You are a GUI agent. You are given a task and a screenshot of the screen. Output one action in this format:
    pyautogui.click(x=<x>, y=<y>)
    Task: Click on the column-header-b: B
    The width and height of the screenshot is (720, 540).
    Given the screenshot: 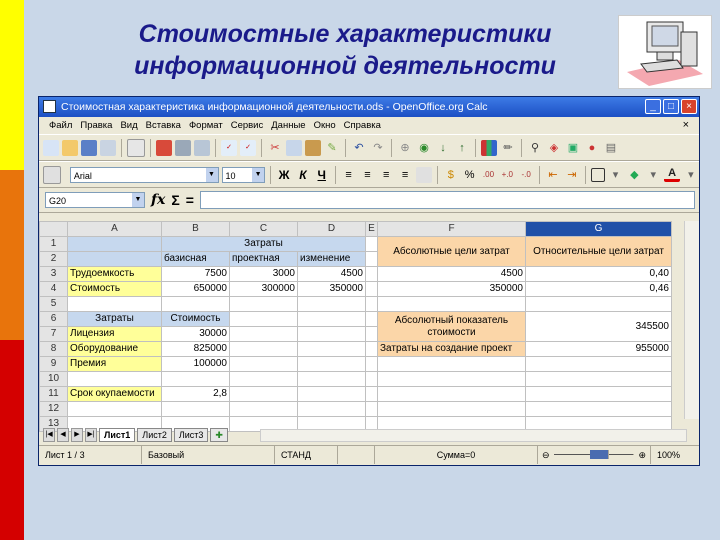 What is the action you would take?
    pyautogui.click(x=195, y=229)
    